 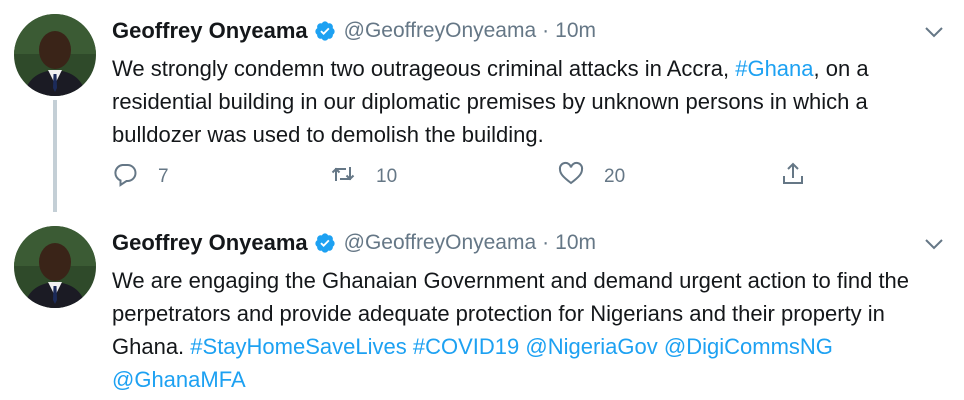 I want to click on thread-line, so click(x=55, y=156).